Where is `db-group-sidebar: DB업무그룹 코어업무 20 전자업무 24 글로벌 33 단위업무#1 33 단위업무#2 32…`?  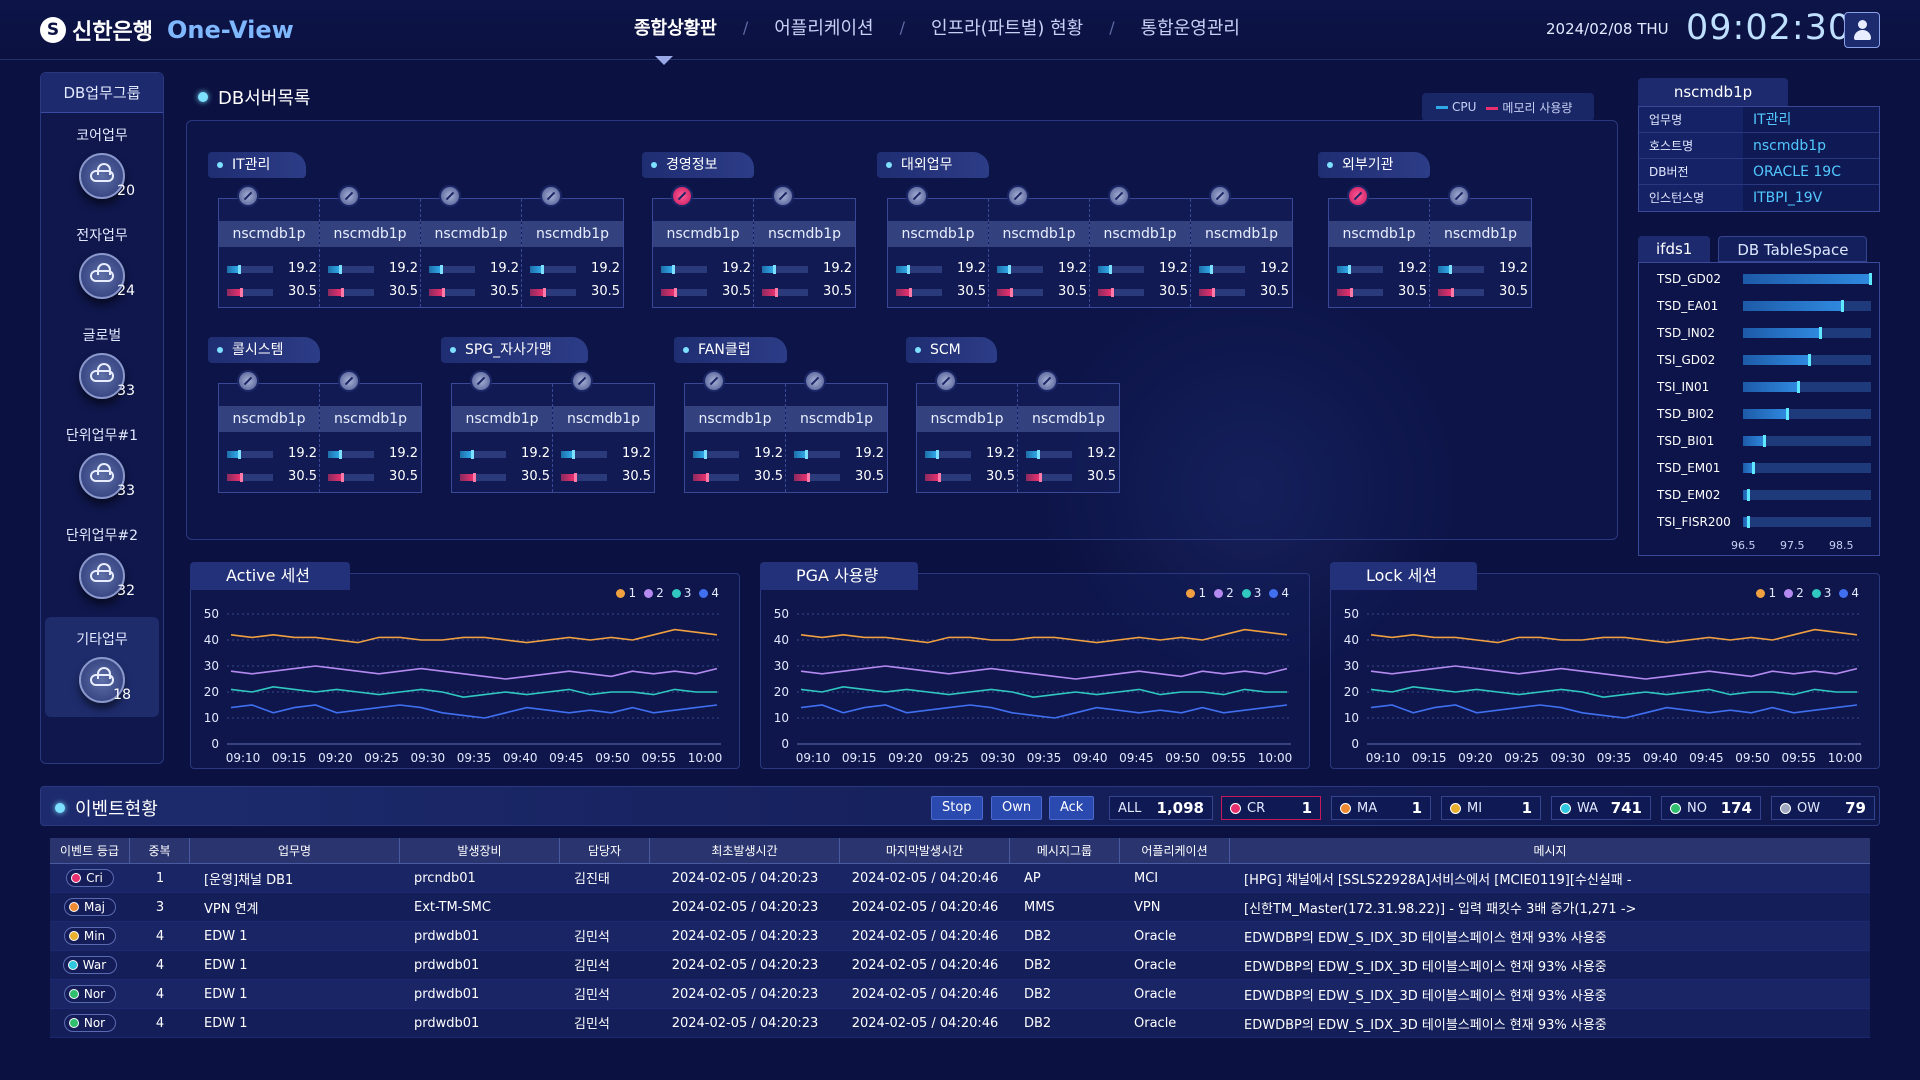 db-group-sidebar: DB업무그룹 코어업무 20 전자업무 24 글로벌 33 단위업무#1 33 단위업무#2 32… is located at coordinates (102, 418).